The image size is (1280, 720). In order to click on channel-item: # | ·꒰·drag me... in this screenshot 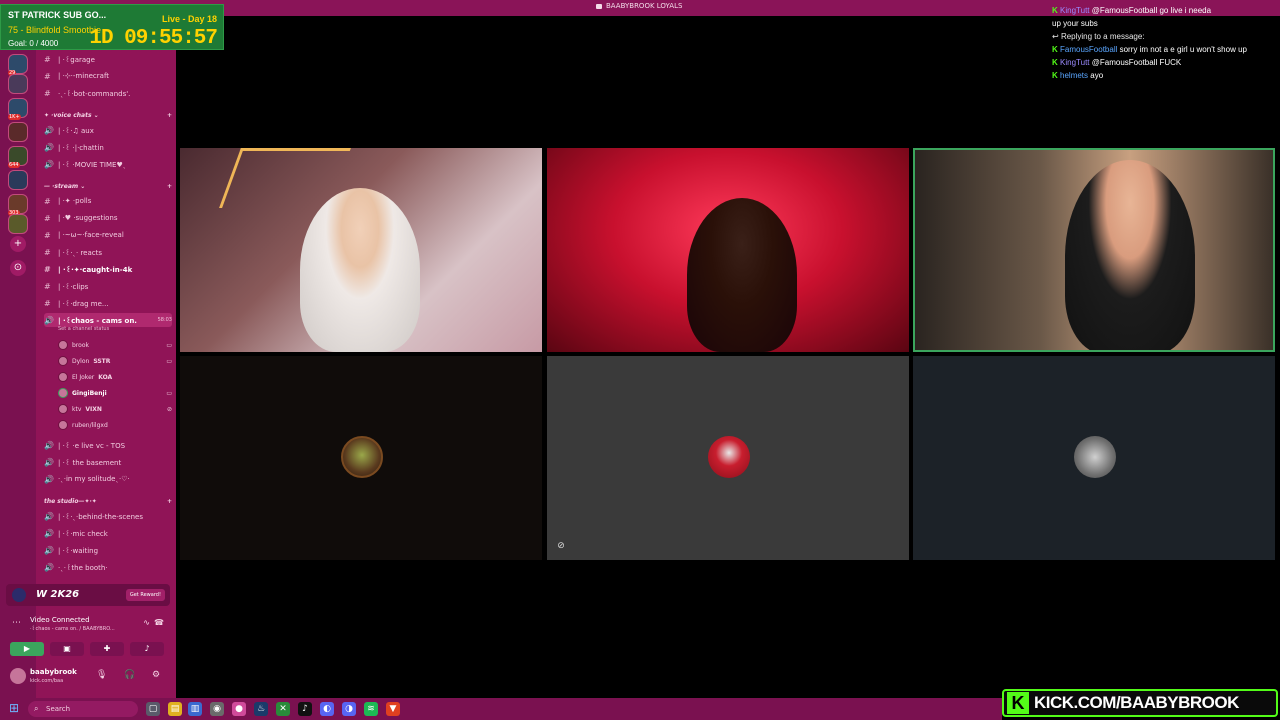, I will do `click(108, 303)`.